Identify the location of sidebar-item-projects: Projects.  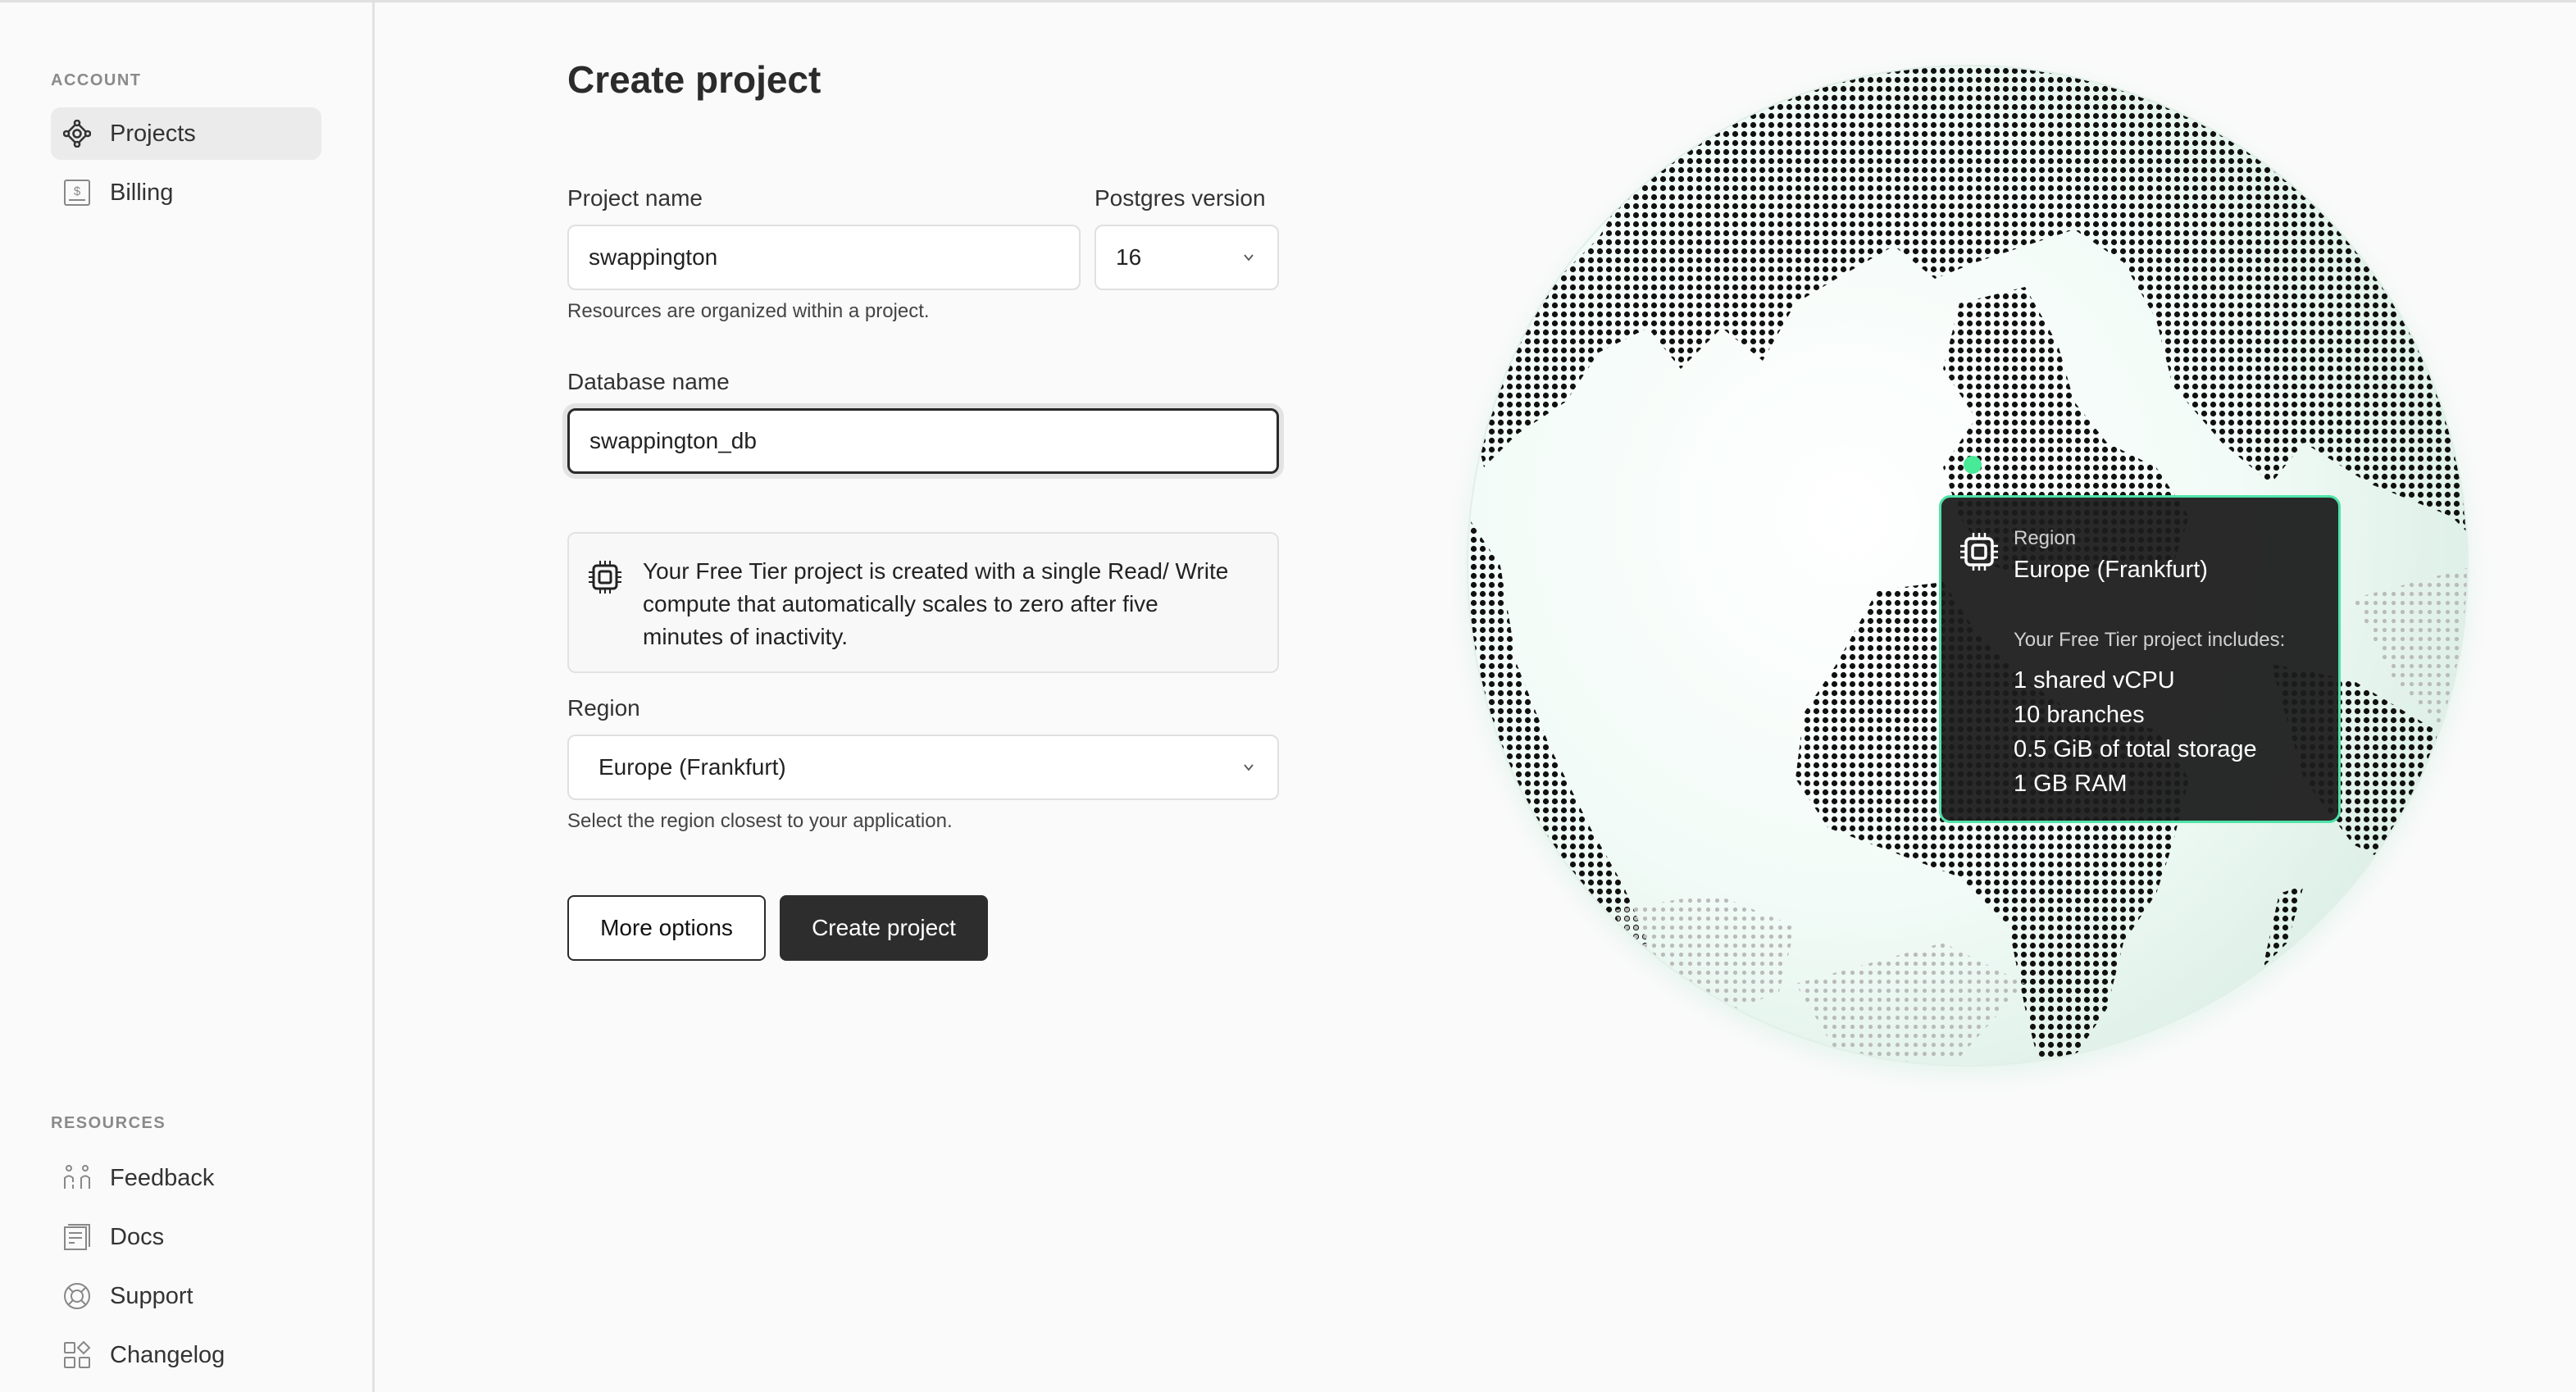
(186, 134).